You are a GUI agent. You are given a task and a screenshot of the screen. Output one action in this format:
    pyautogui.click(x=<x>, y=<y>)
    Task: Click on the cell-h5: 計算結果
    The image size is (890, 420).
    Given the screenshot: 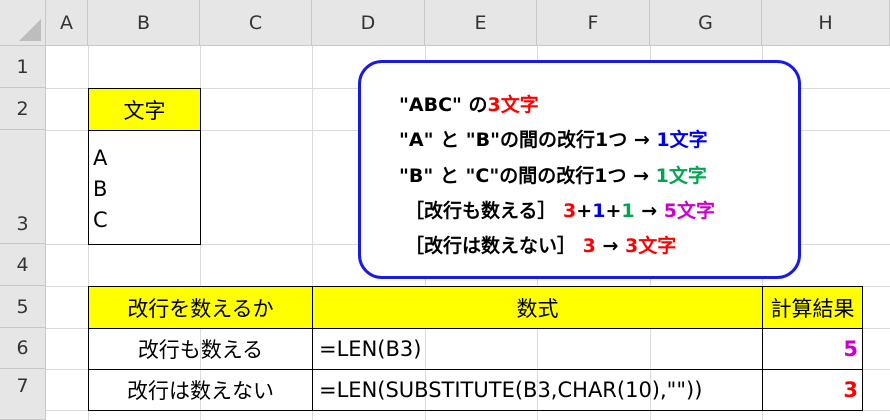 What is the action you would take?
    pyautogui.click(x=812, y=307)
    